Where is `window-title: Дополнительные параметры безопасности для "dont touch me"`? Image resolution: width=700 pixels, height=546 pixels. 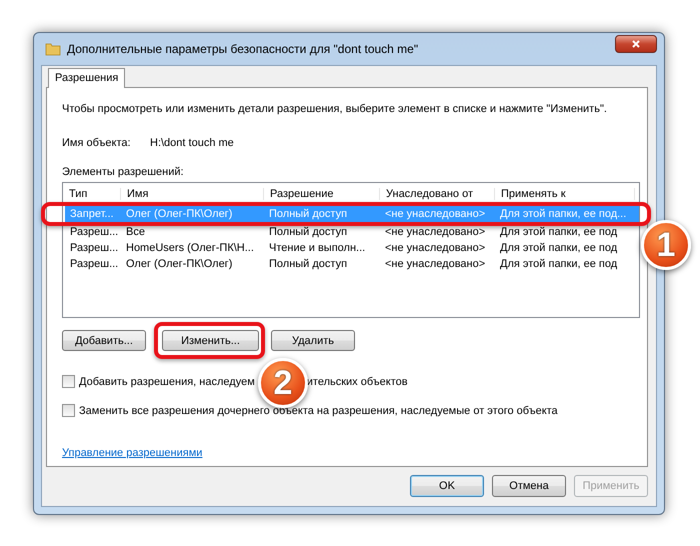
window-title: Дополнительные параметры безопасности для "dont touch me" is located at coordinates (242, 49).